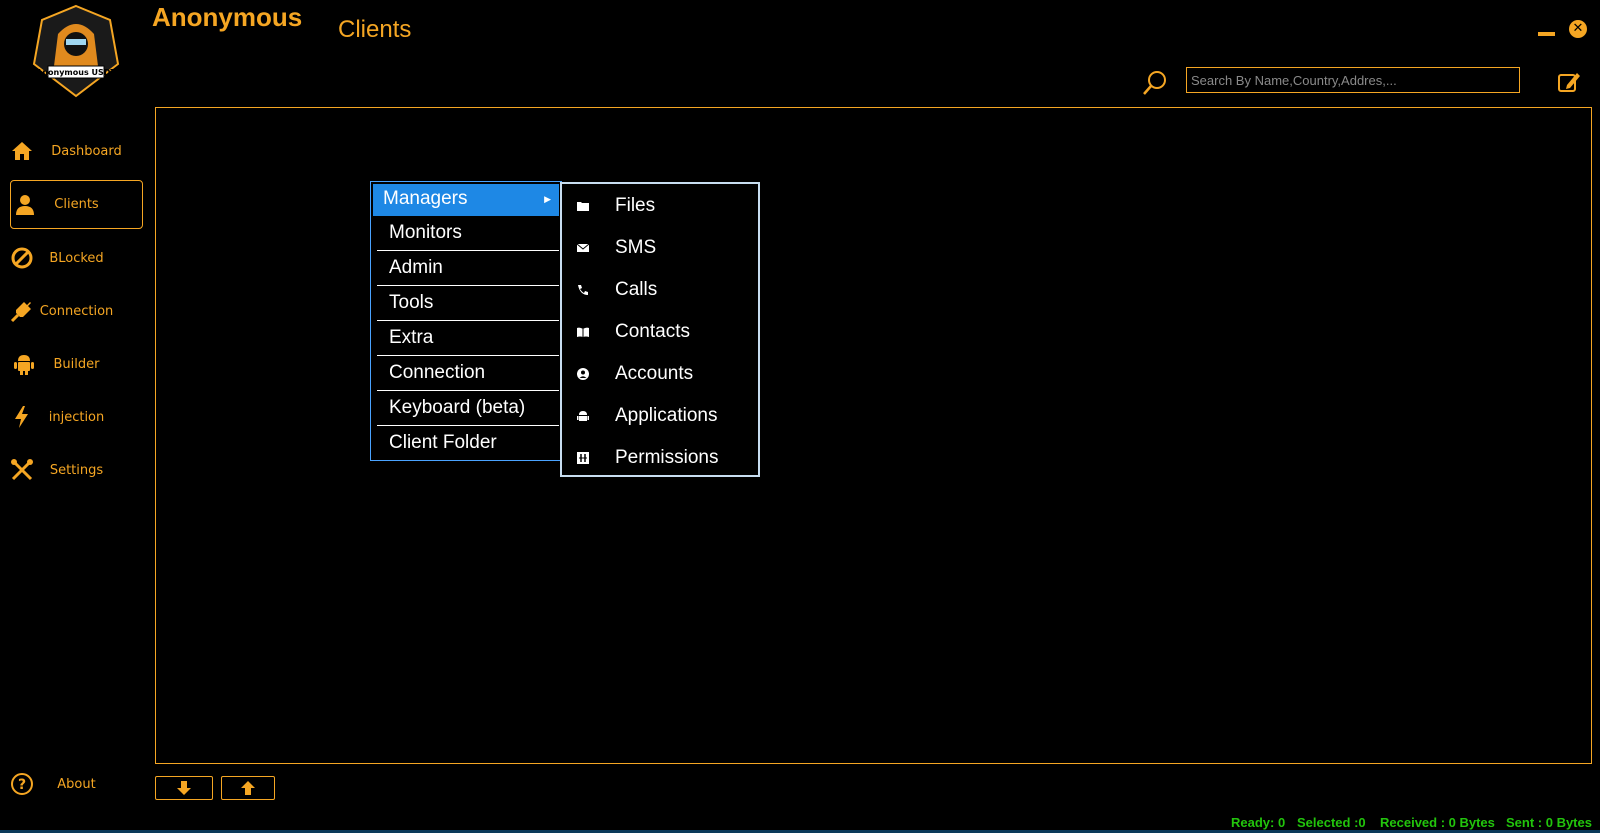  I want to click on sidebar-item-settings: Settings, so click(76, 470).